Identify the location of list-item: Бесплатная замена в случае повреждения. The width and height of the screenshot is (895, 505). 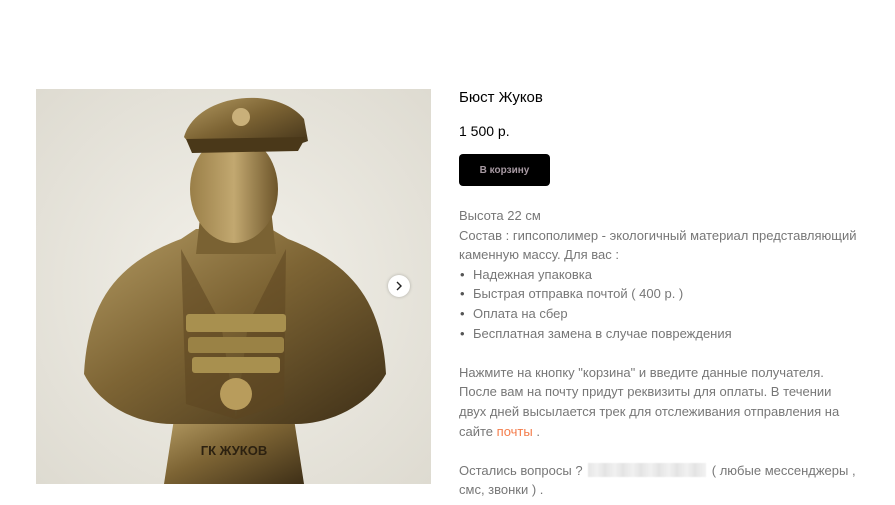
(659, 334).